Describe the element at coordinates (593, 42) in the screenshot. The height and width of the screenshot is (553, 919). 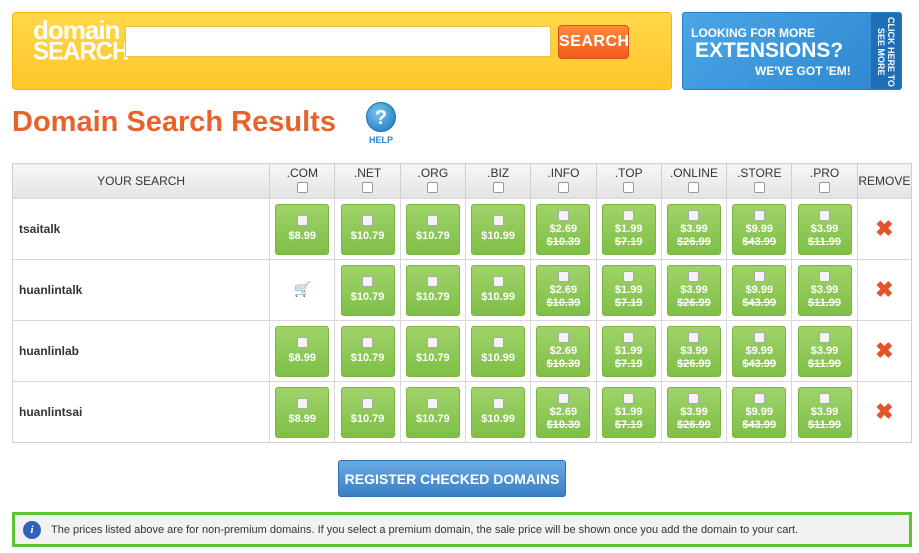
I see `search-button: SEARCH` at that location.